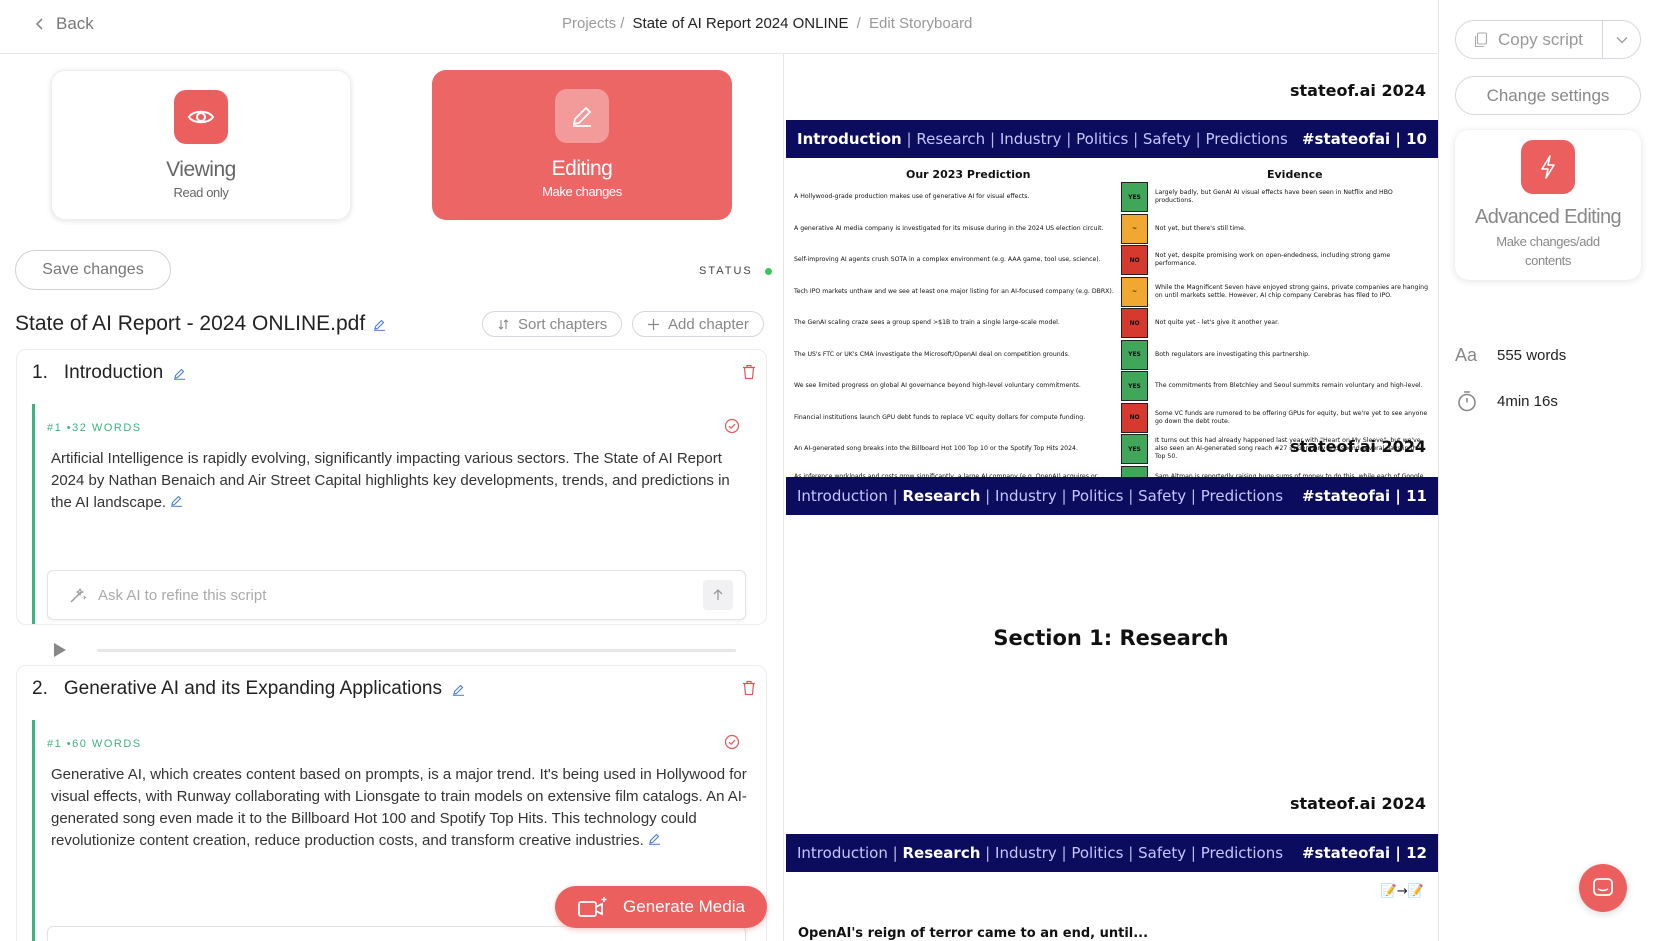  Describe the element at coordinates (1200, 228) in the screenshot. I see `evidence-text: Not yet, but there's still time.` at that location.